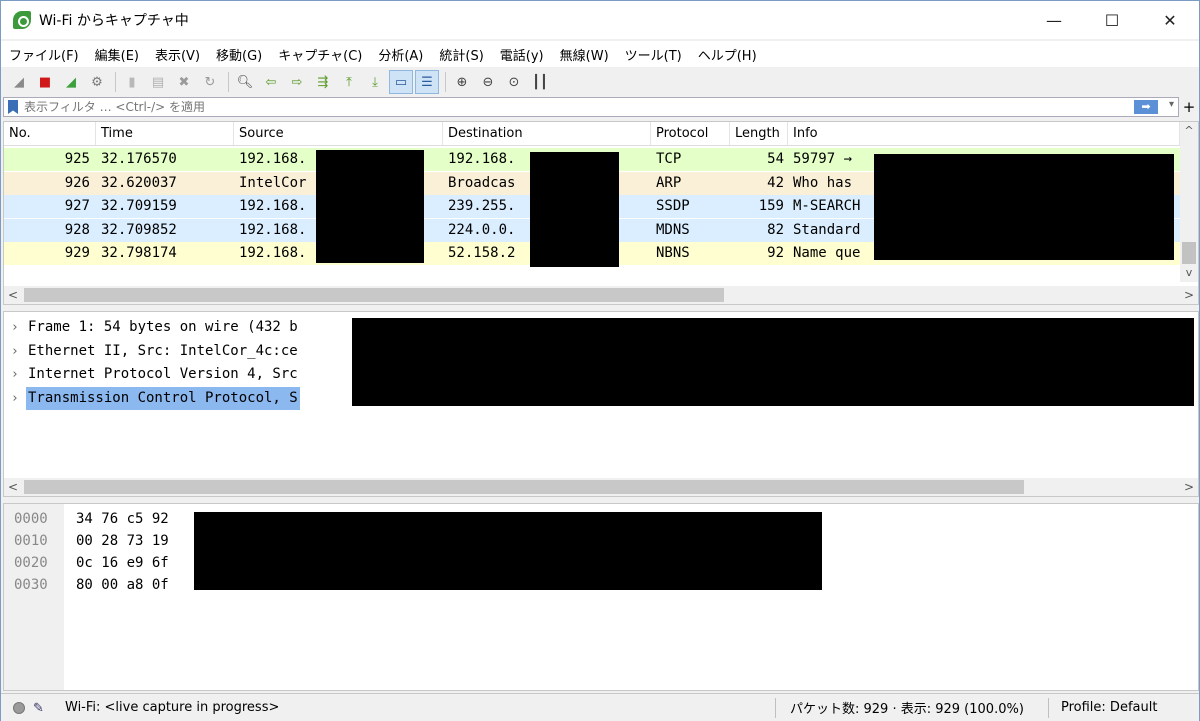 This screenshot has height=721, width=1200. Describe the element at coordinates (775, 159) in the screenshot. I see `cell-length: 54` at that location.